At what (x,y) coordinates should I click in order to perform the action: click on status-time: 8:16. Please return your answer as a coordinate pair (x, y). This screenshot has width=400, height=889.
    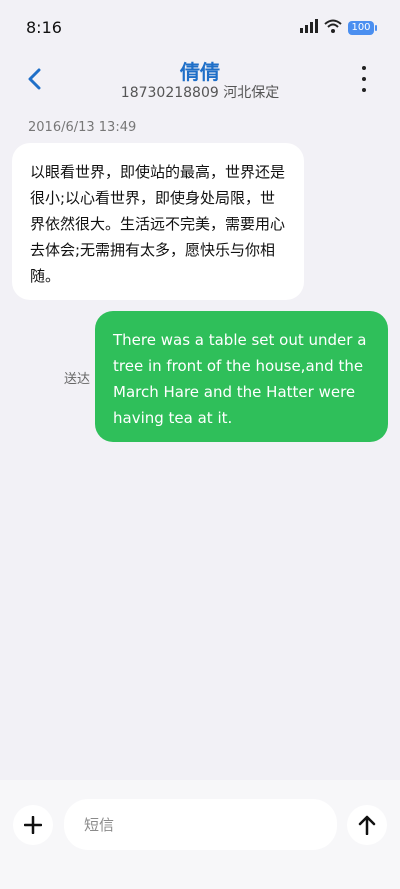
    Looking at the image, I should click on (44, 27).